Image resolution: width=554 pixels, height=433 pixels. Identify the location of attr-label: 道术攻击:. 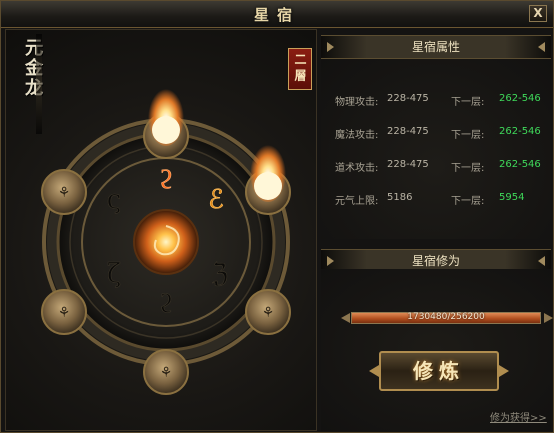
(357, 168).